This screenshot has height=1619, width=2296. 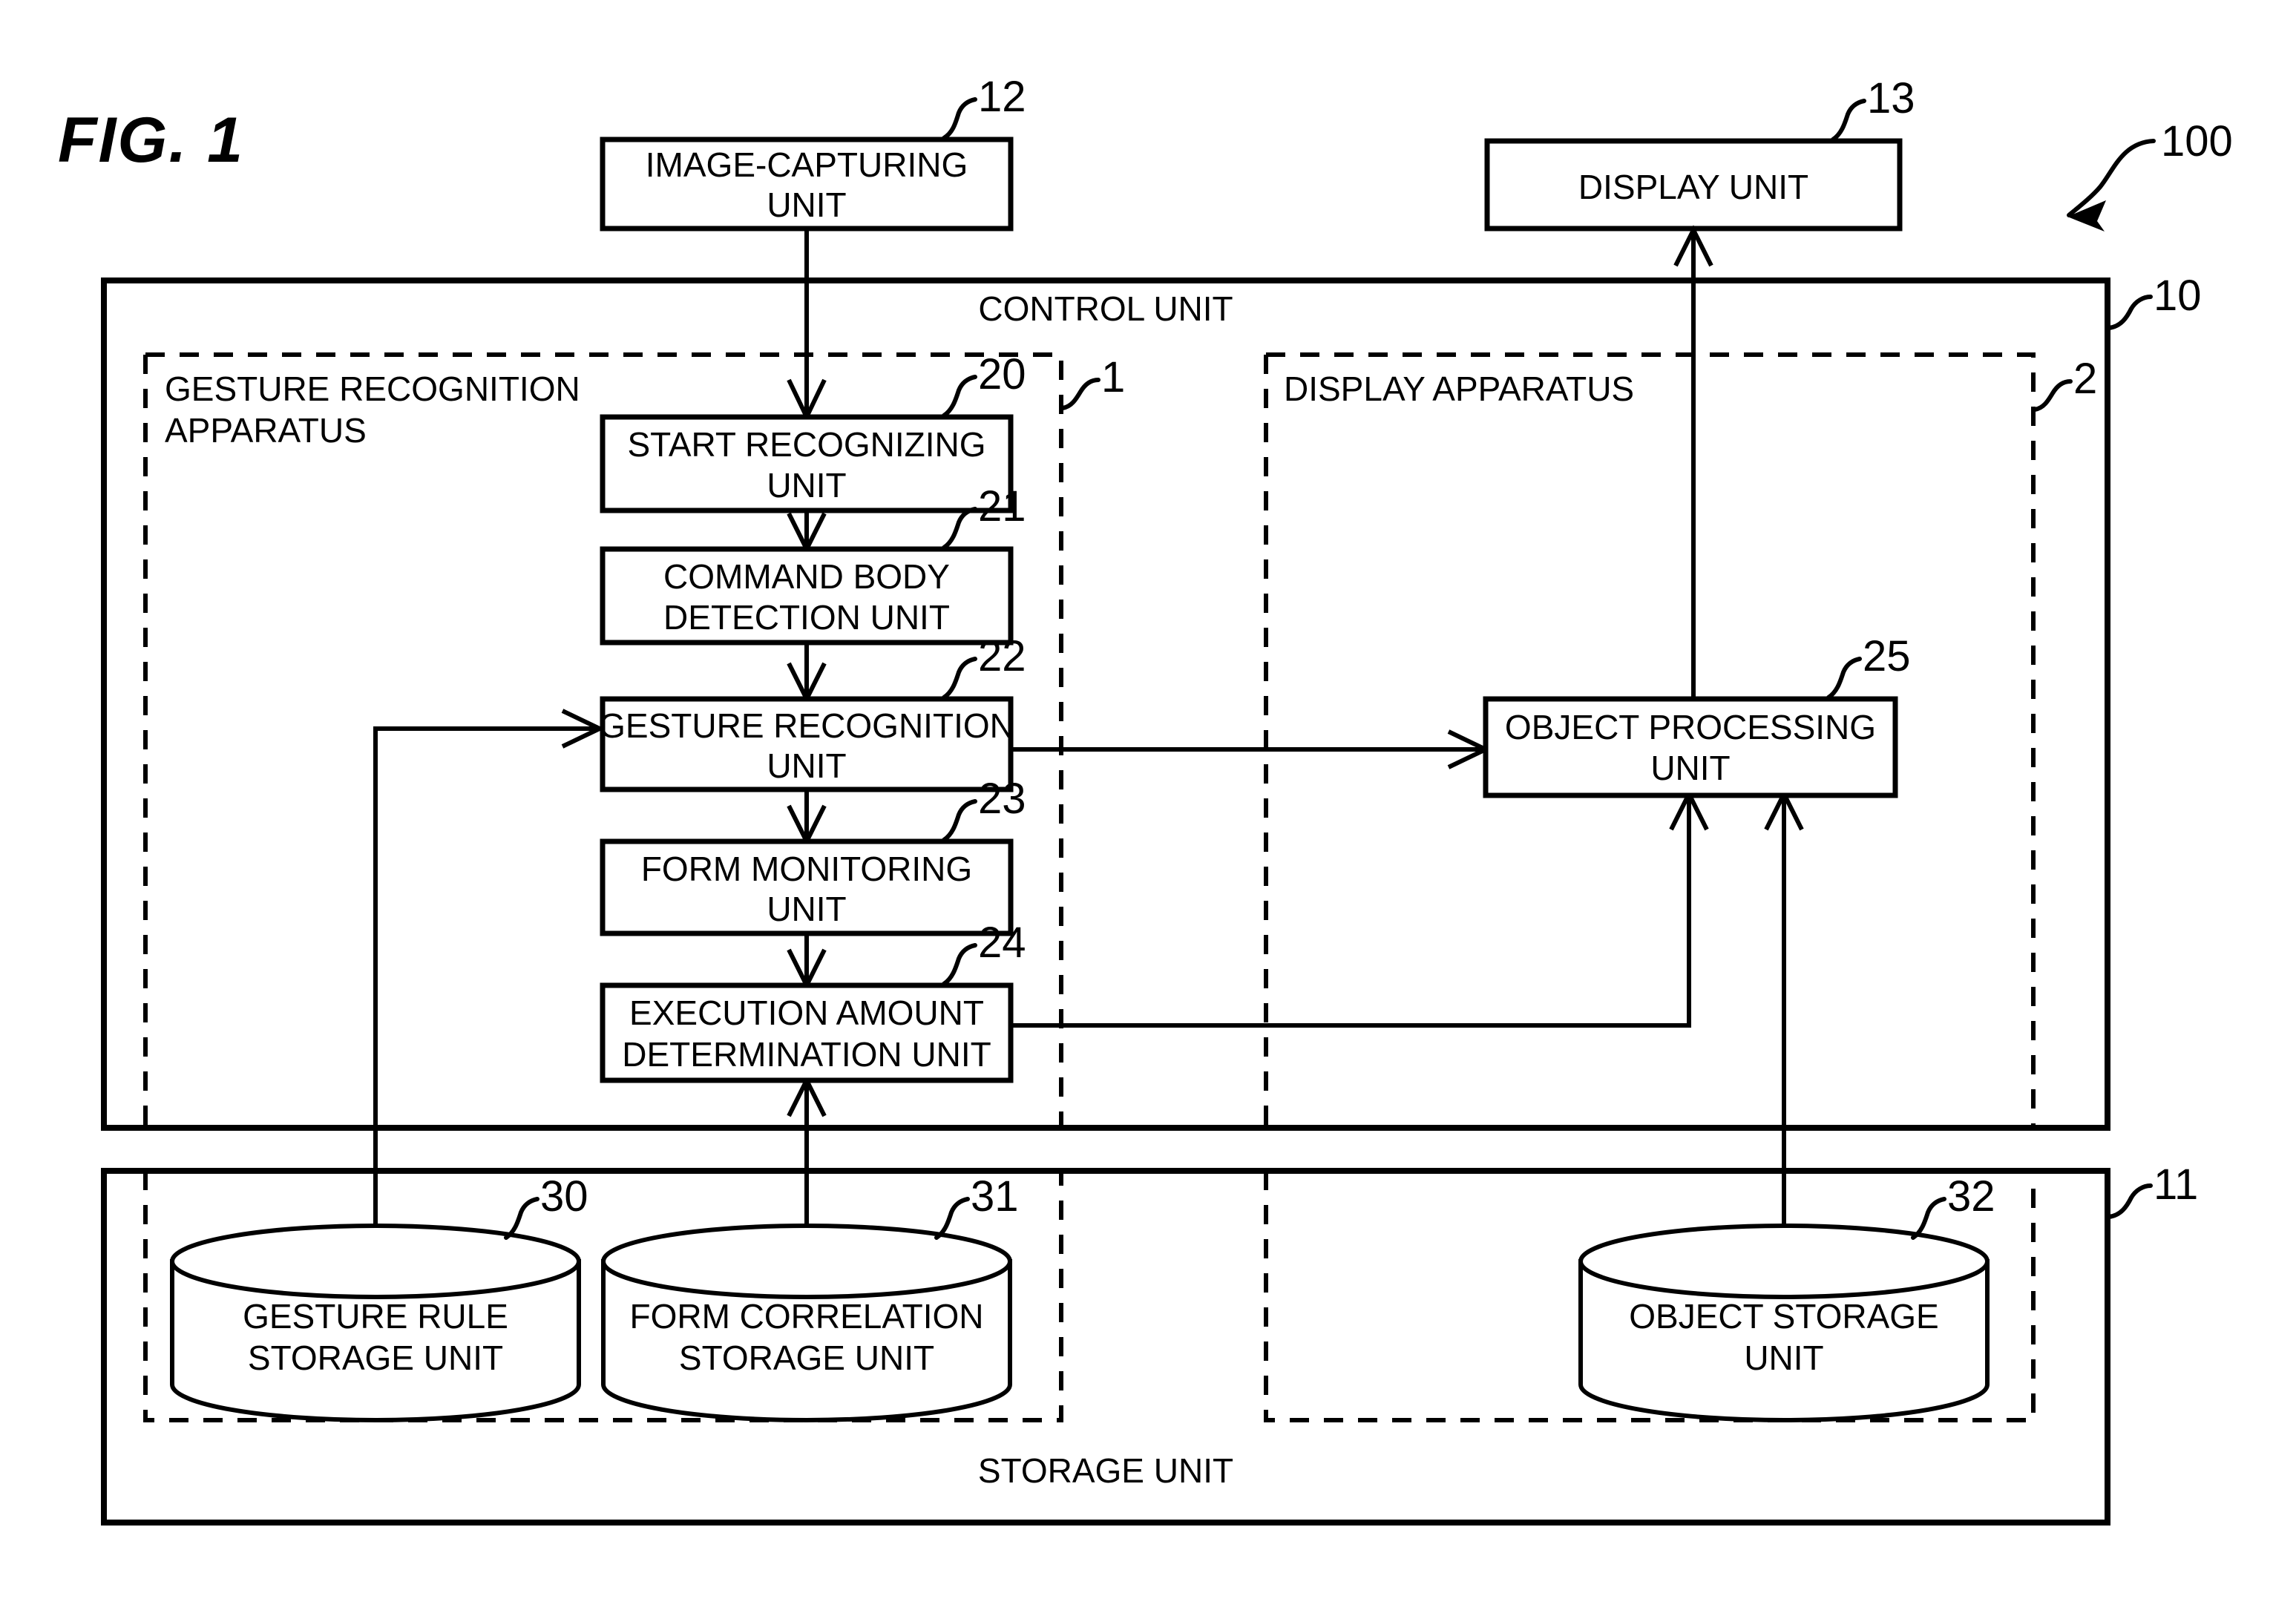 What do you see at coordinates (1891, 98) in the screenshot?
I see `display-unit-ref-number: 13` at bounding box center [1891, 98].